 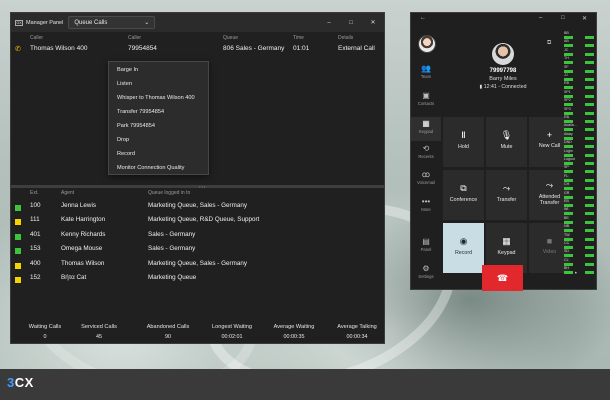 What do you see at coordinates (503, 79) in the screenshot?
I see `caller-name: Barry Miles` at bounding box center [503, 79].